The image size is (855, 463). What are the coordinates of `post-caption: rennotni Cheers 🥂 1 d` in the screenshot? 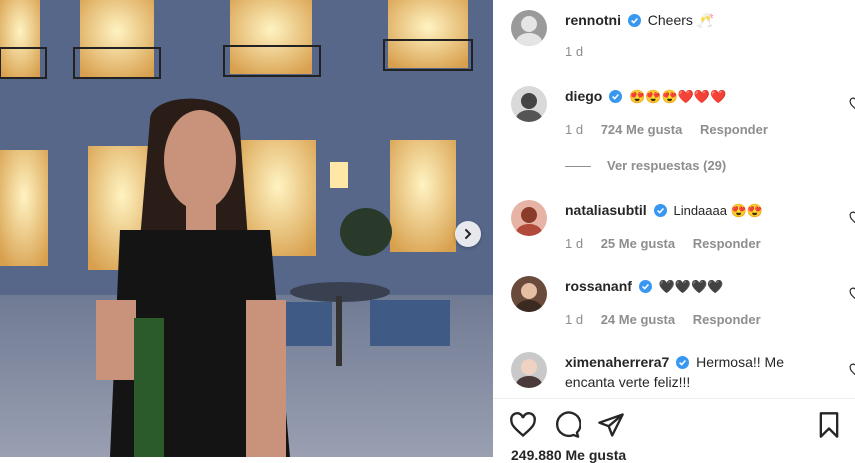 It's located at (683, 35).